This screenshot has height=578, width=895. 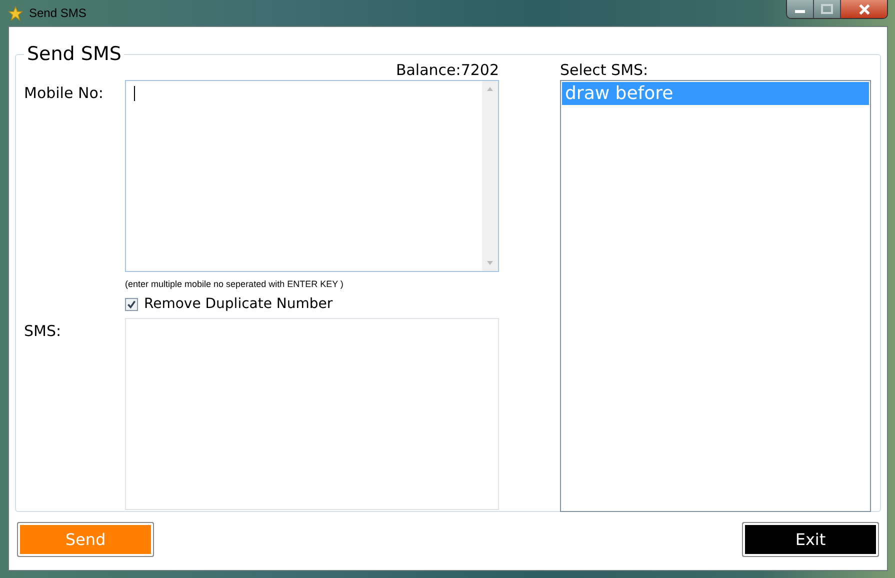 I want to click on maximize-button, so click(x=827, y=9).